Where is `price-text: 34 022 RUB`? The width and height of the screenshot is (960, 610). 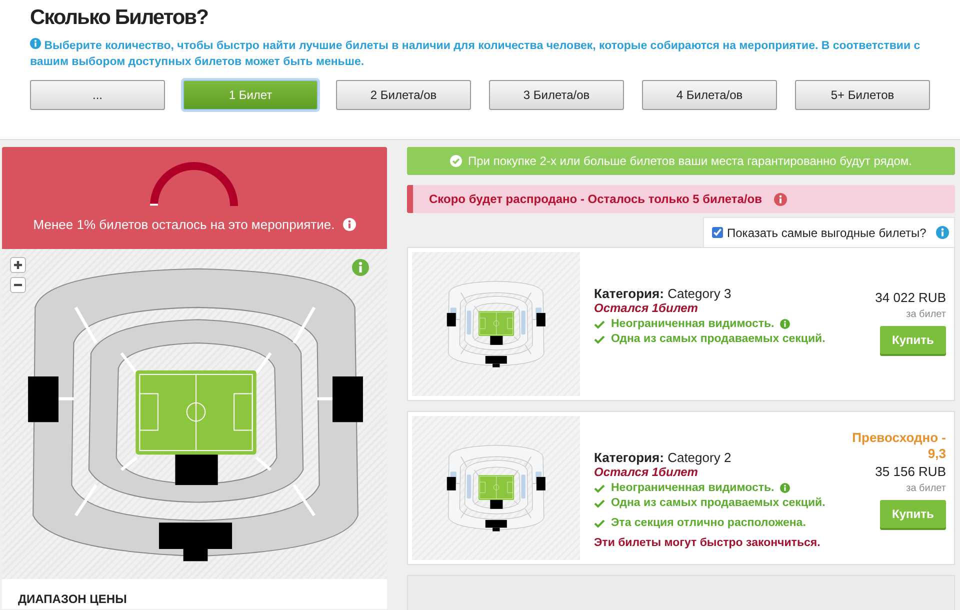
price-text: 34 022 RUB is located at coordinates (910, 297).